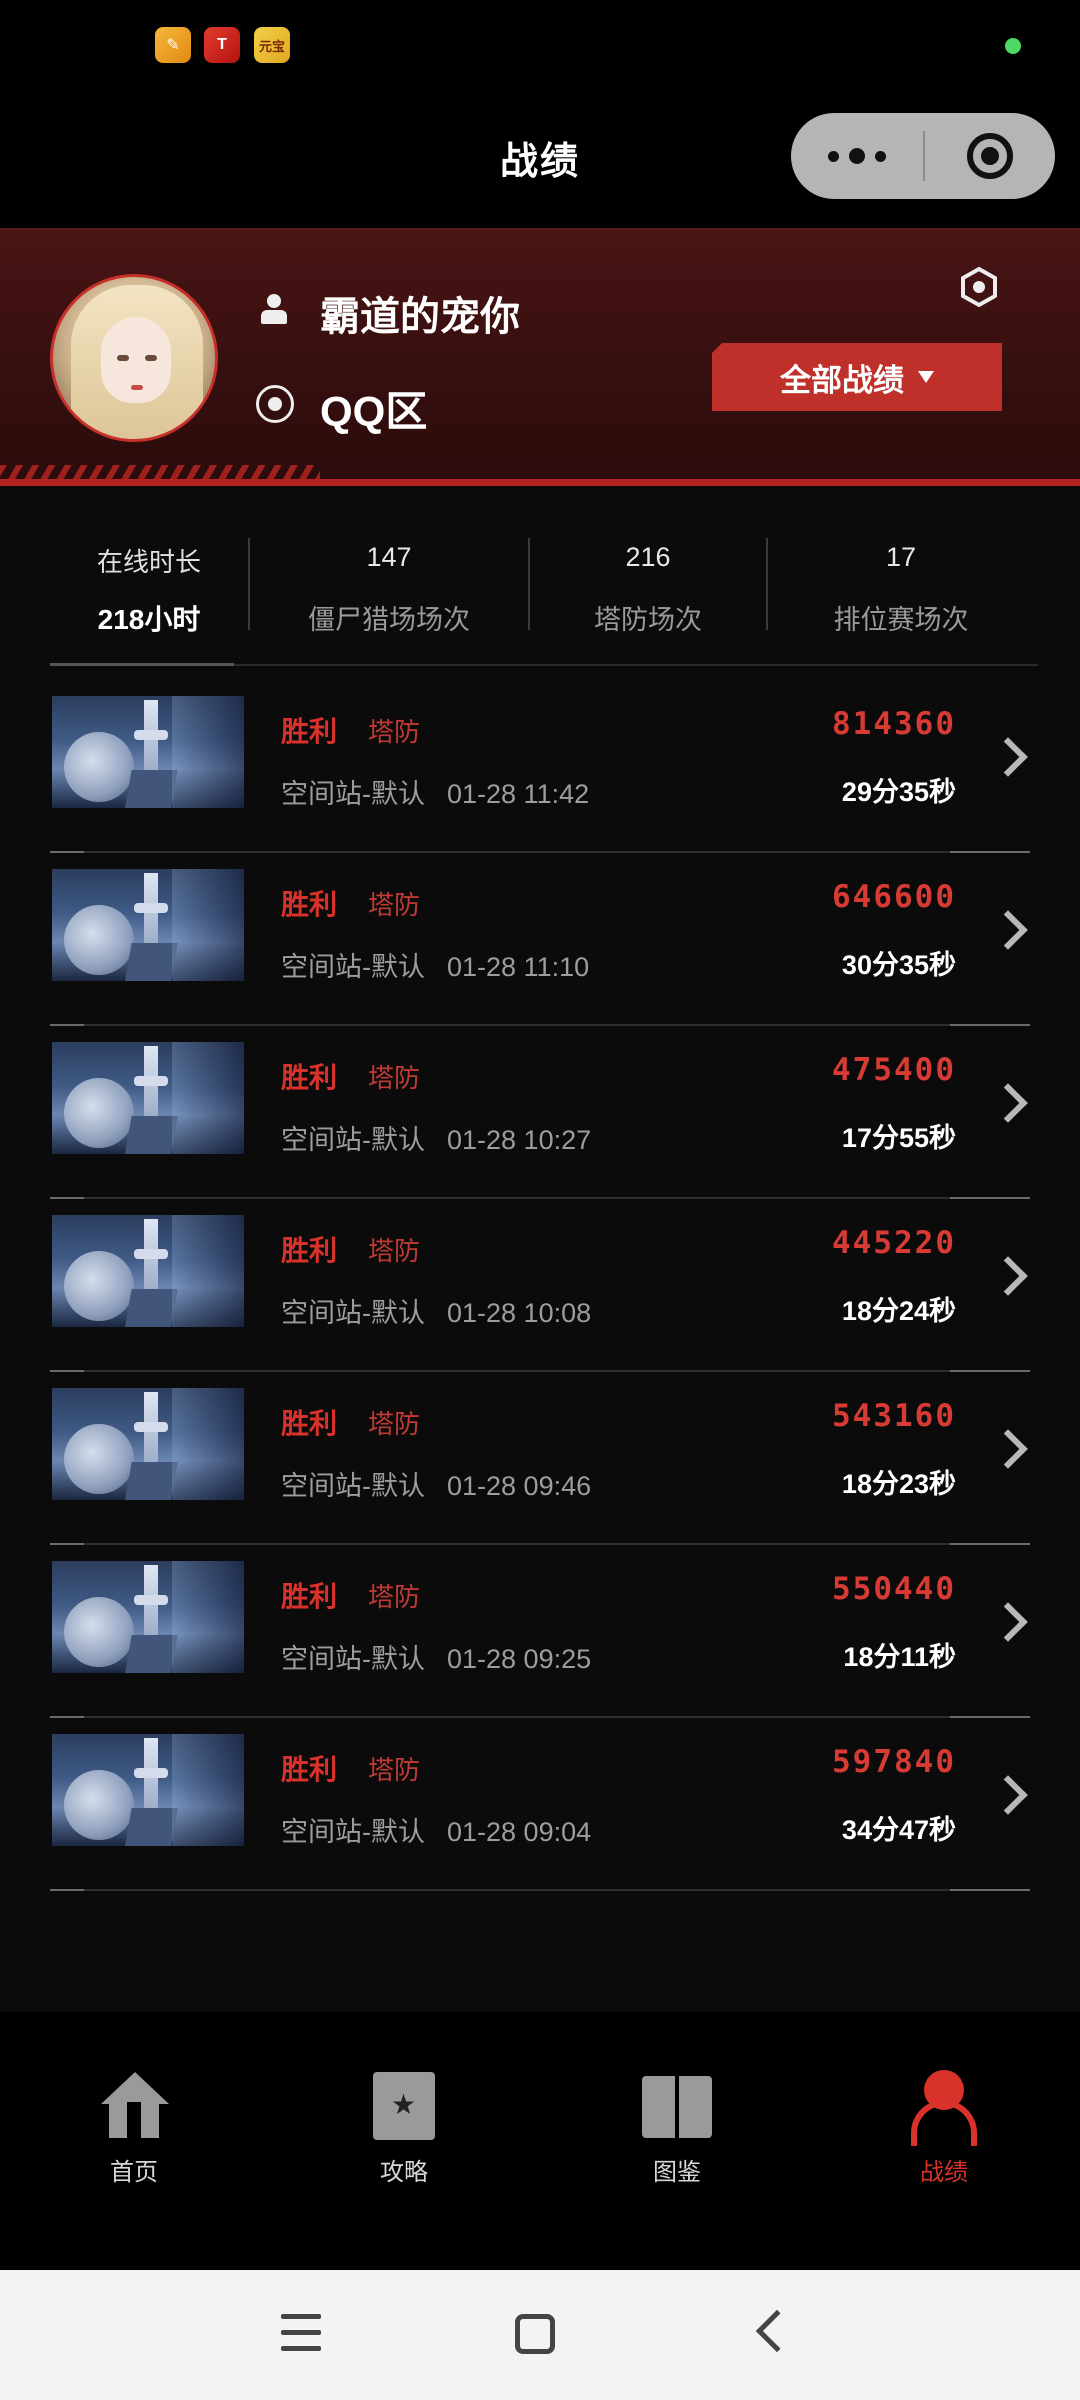  I want to click on open-book-icon, so click(677, 2106).